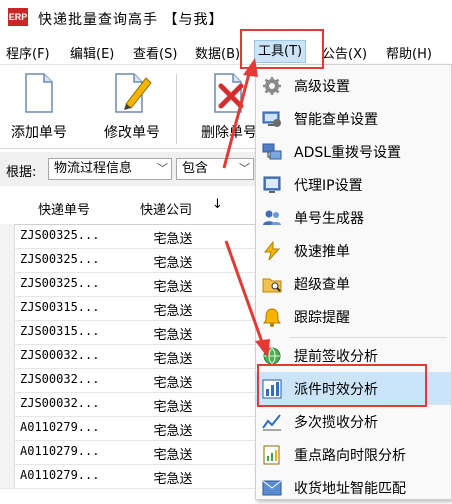  I want to click on menu-notice: 公告(X), so click(344, 52).